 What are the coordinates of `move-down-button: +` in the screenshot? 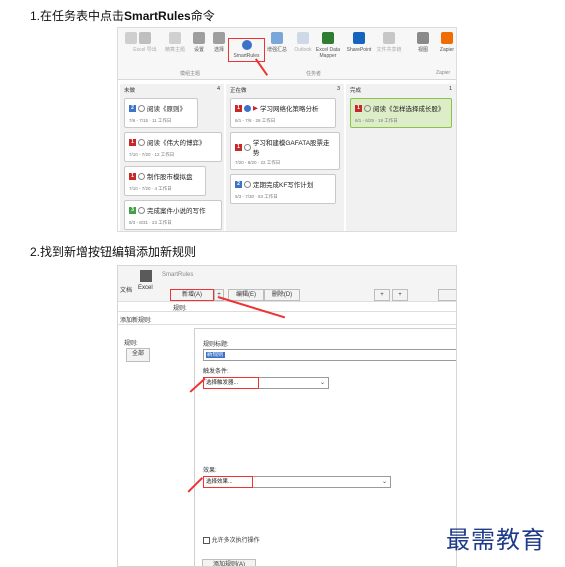 It's located at (400, 295).